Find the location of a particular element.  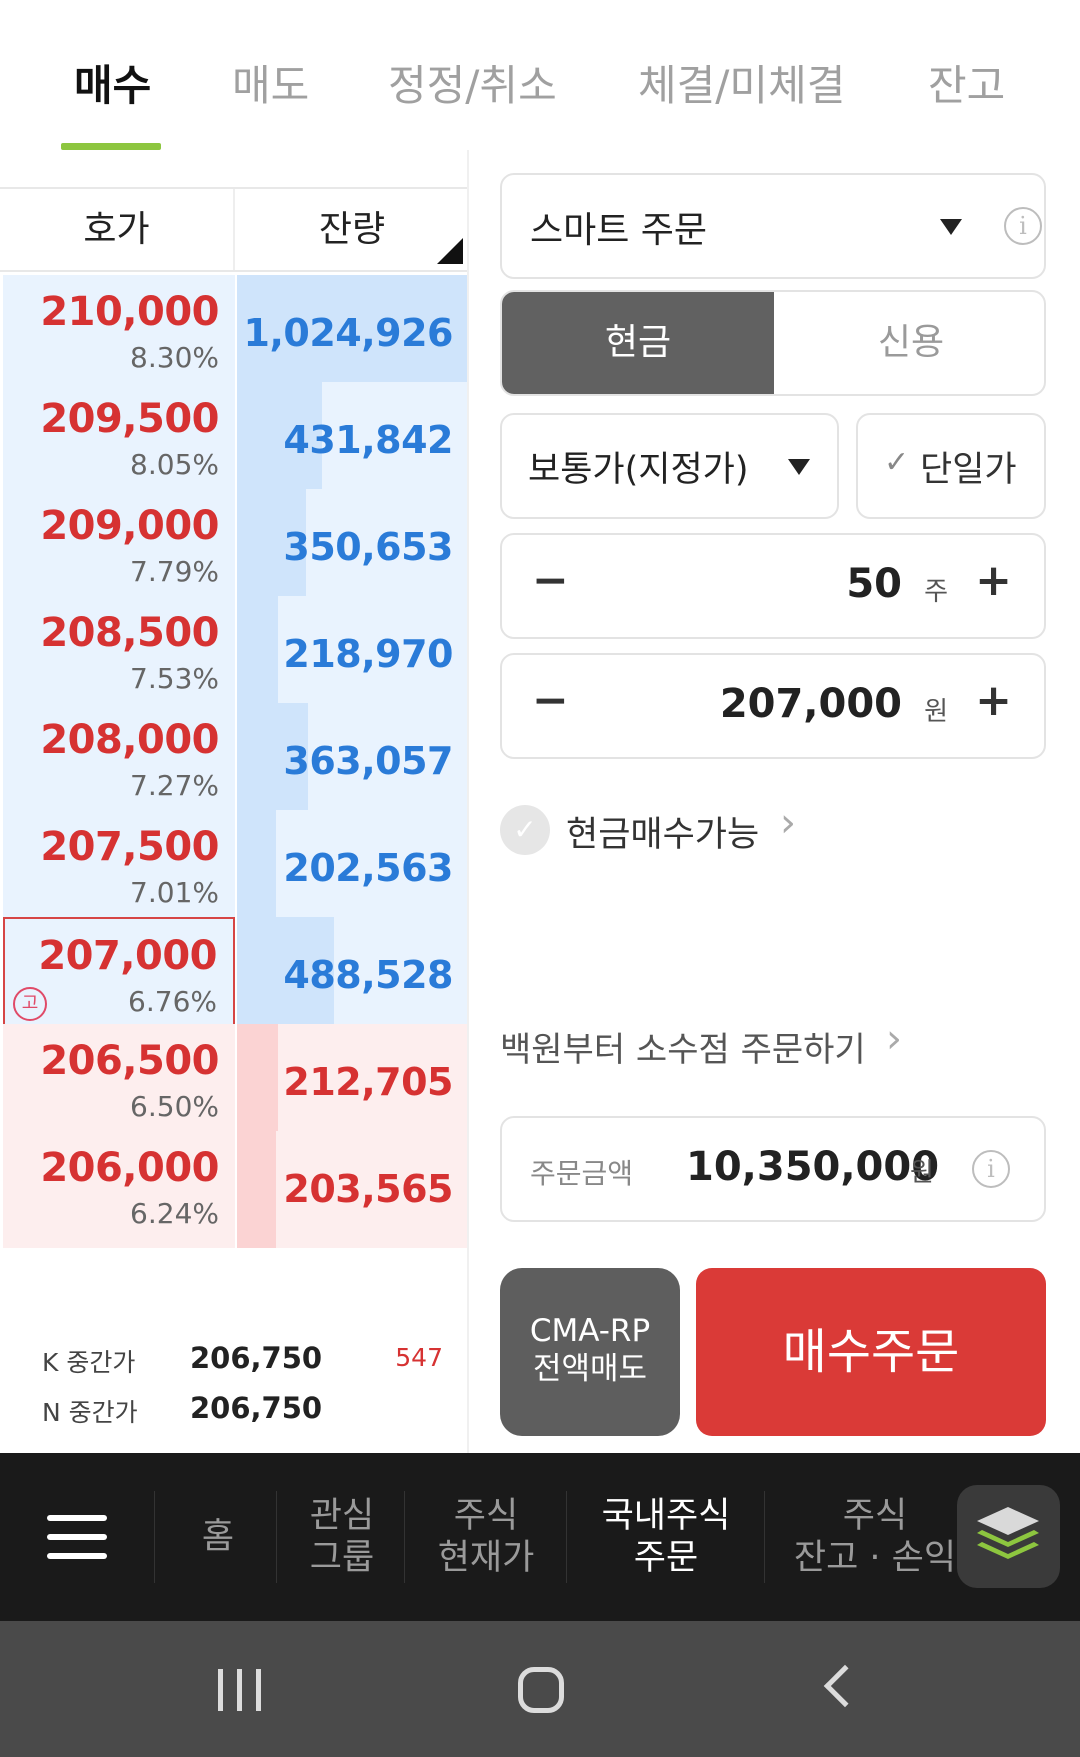

nav-balance-pnl: 주식 잔고 · 손익 is located at coordinates (875, 1537).